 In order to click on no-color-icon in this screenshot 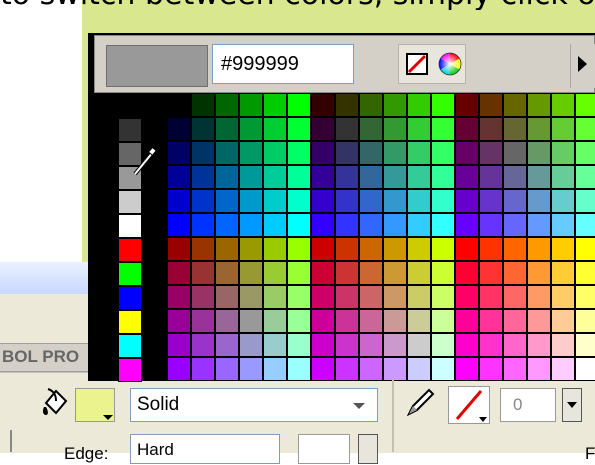, I will do `click(417, 64)`.